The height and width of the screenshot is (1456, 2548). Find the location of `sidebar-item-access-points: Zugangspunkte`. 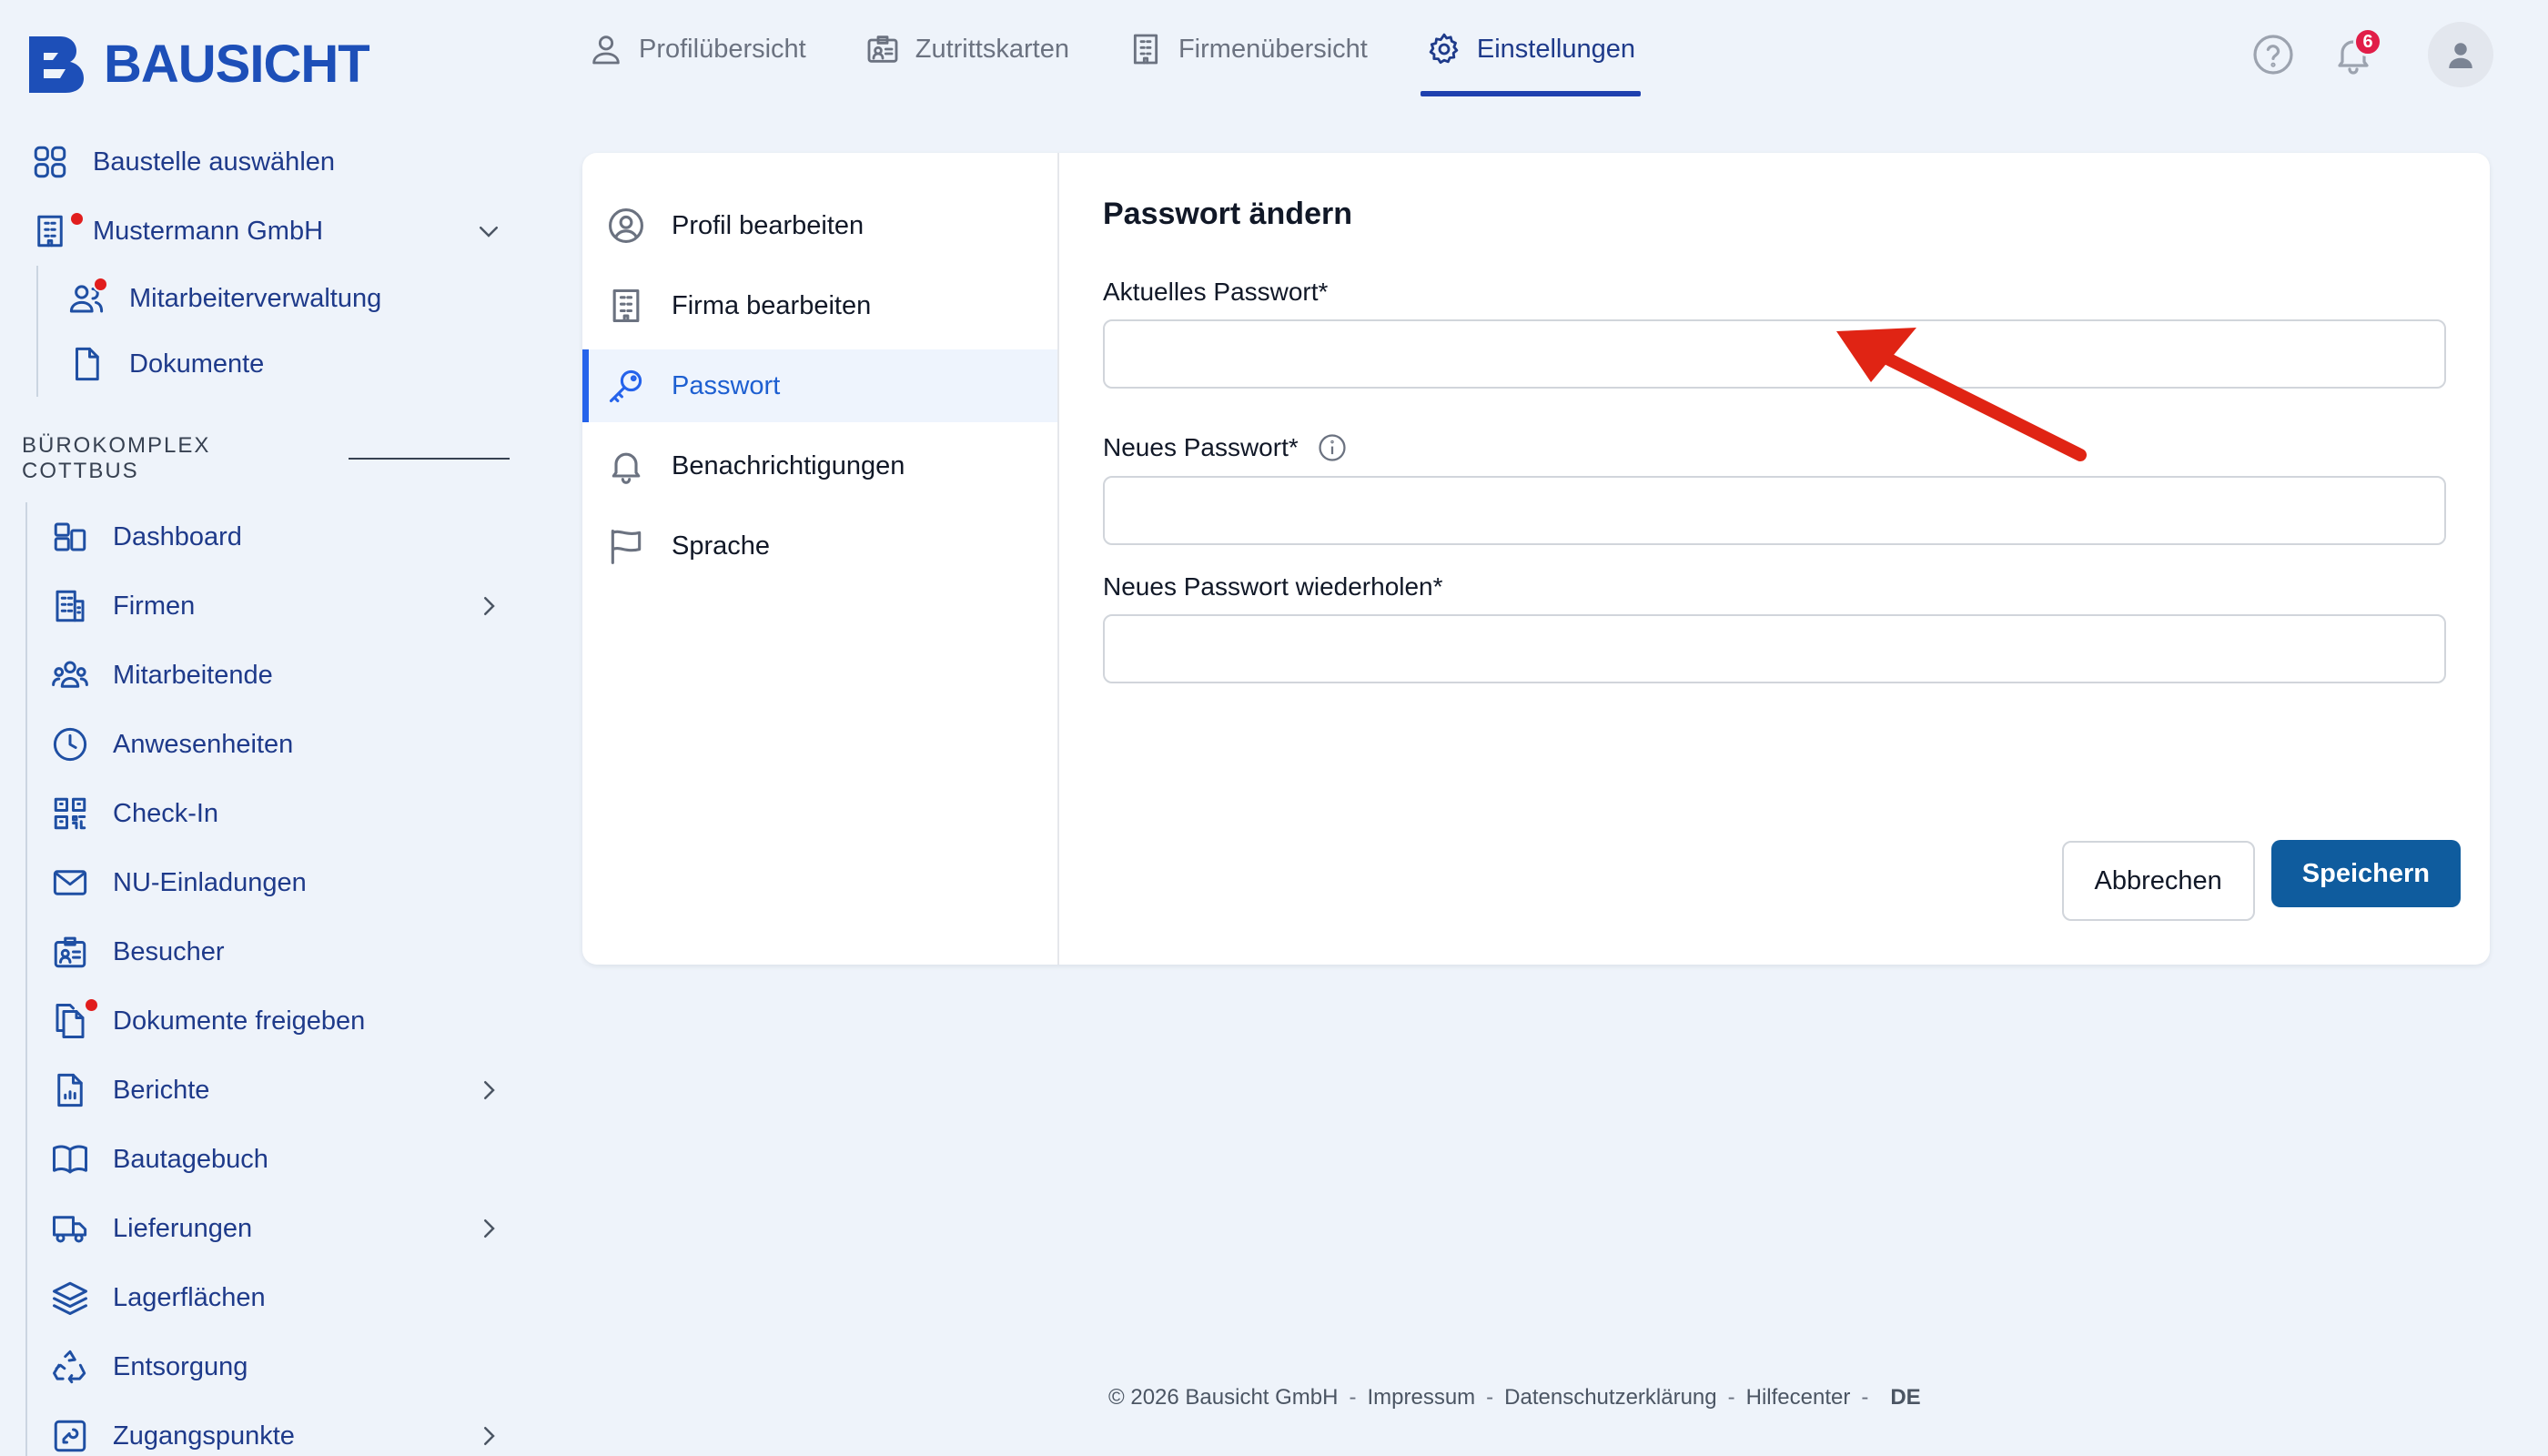

sidebar-item-access-points: Zugangspunkte is located at coordinates (280, 1429).